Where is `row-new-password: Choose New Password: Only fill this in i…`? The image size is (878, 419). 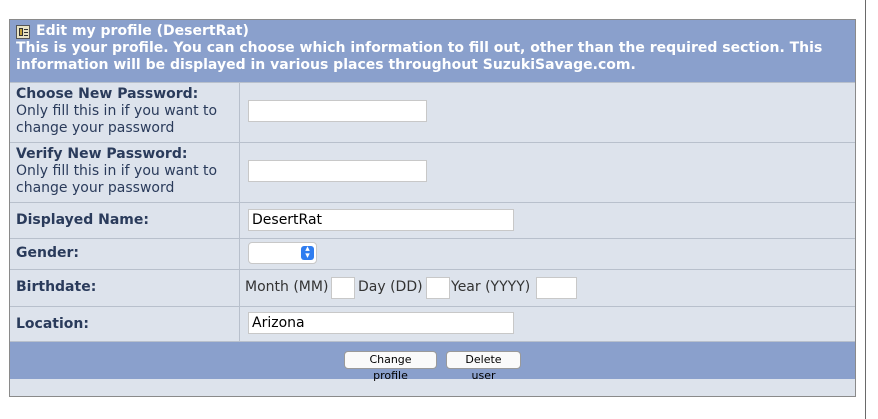 row-new-password: Choose New Password: Only fill this in i… is located at coordinates (432, 112).